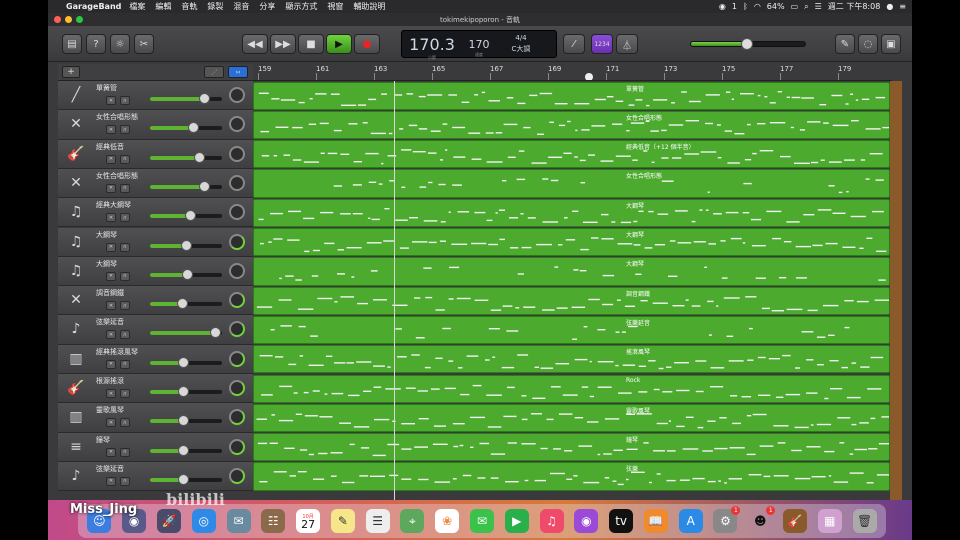  Describe the element at coordinates (394, 291) in the screenshot. I see `playhead` at that location.